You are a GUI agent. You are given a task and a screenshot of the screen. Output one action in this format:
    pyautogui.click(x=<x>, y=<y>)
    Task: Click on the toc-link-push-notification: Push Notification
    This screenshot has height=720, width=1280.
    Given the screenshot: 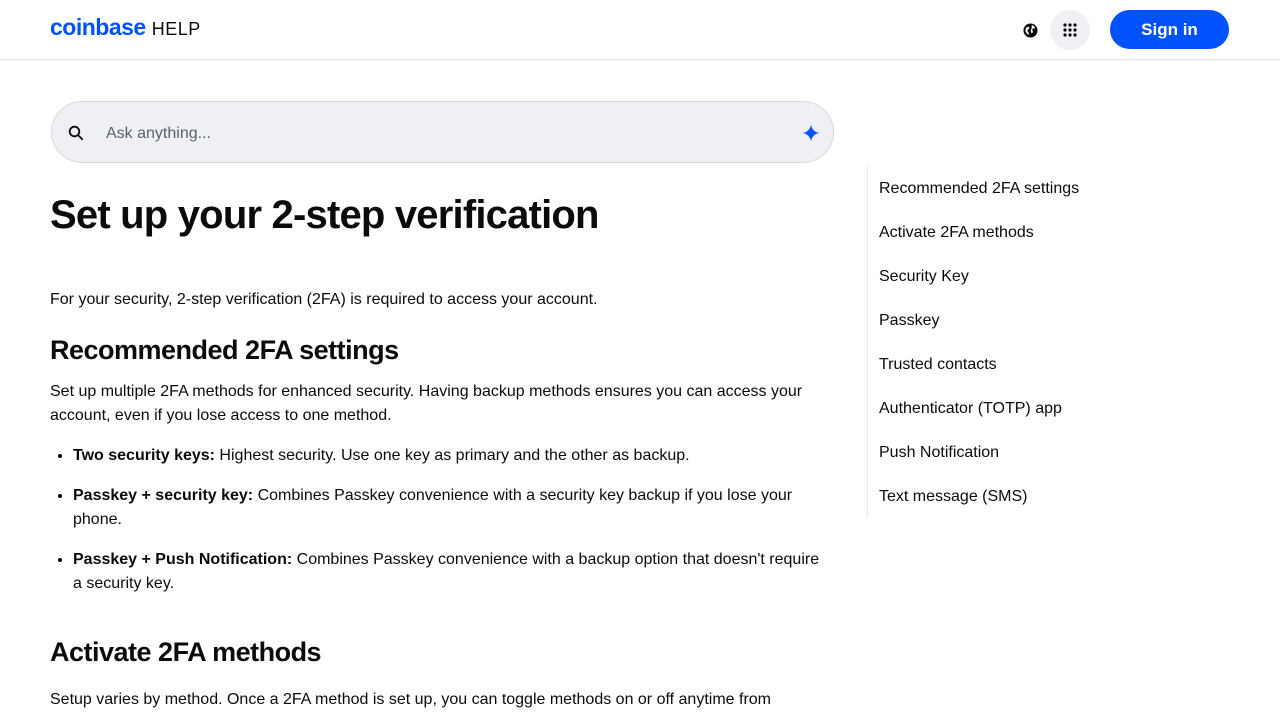 What is the action you would take?
    pyautogui.click(x=1053, y=453)
    